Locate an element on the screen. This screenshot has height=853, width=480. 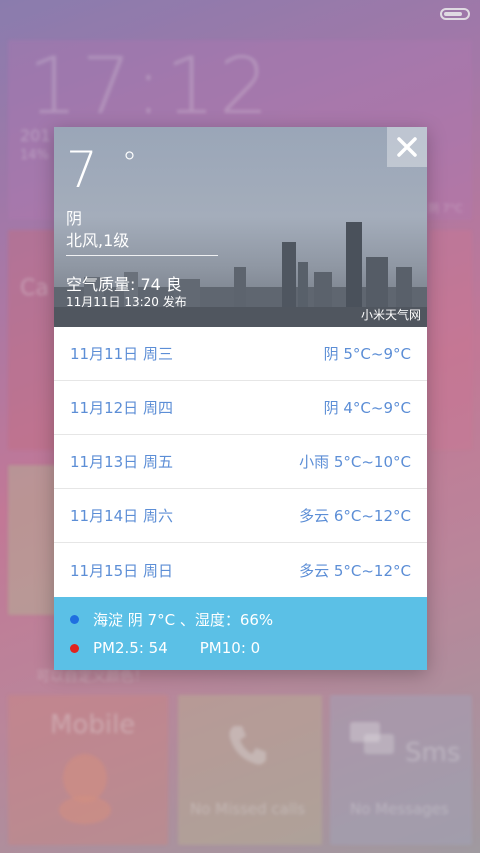
air-quality: 空气质量: 74 良 is located at coordinates (124, 284).